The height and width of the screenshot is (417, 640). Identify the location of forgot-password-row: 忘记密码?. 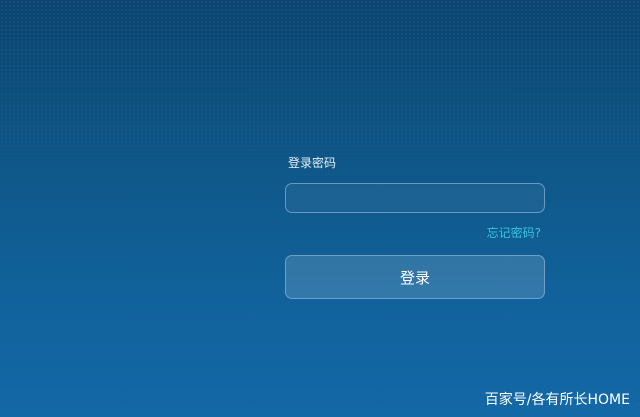
(415, 232).